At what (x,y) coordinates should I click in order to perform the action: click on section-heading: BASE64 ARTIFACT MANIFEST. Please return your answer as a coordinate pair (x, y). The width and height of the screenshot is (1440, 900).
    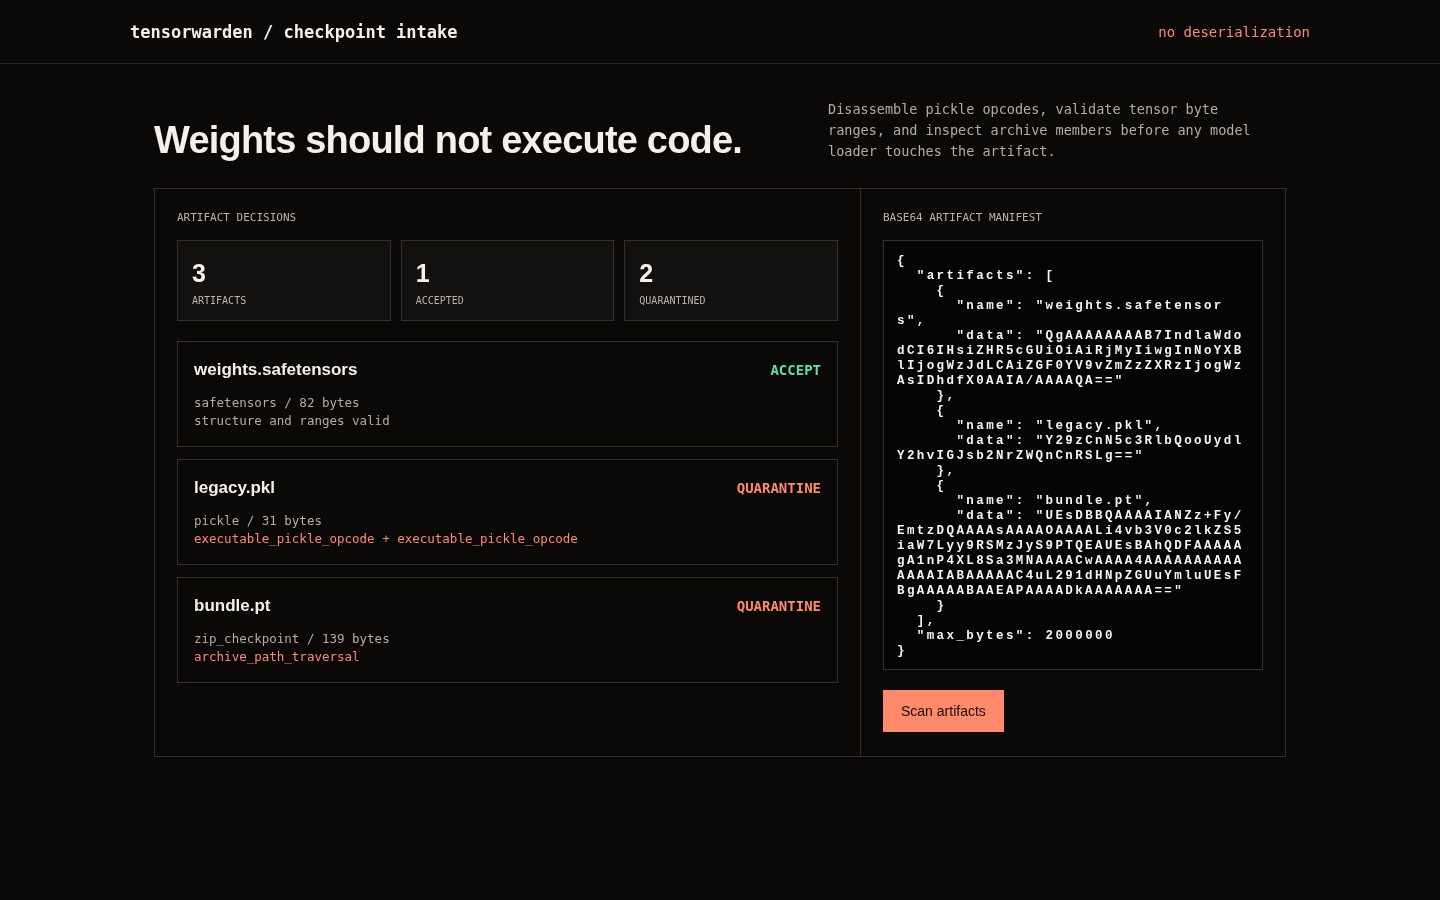
    Looking at the image, I should click on (963, 217).